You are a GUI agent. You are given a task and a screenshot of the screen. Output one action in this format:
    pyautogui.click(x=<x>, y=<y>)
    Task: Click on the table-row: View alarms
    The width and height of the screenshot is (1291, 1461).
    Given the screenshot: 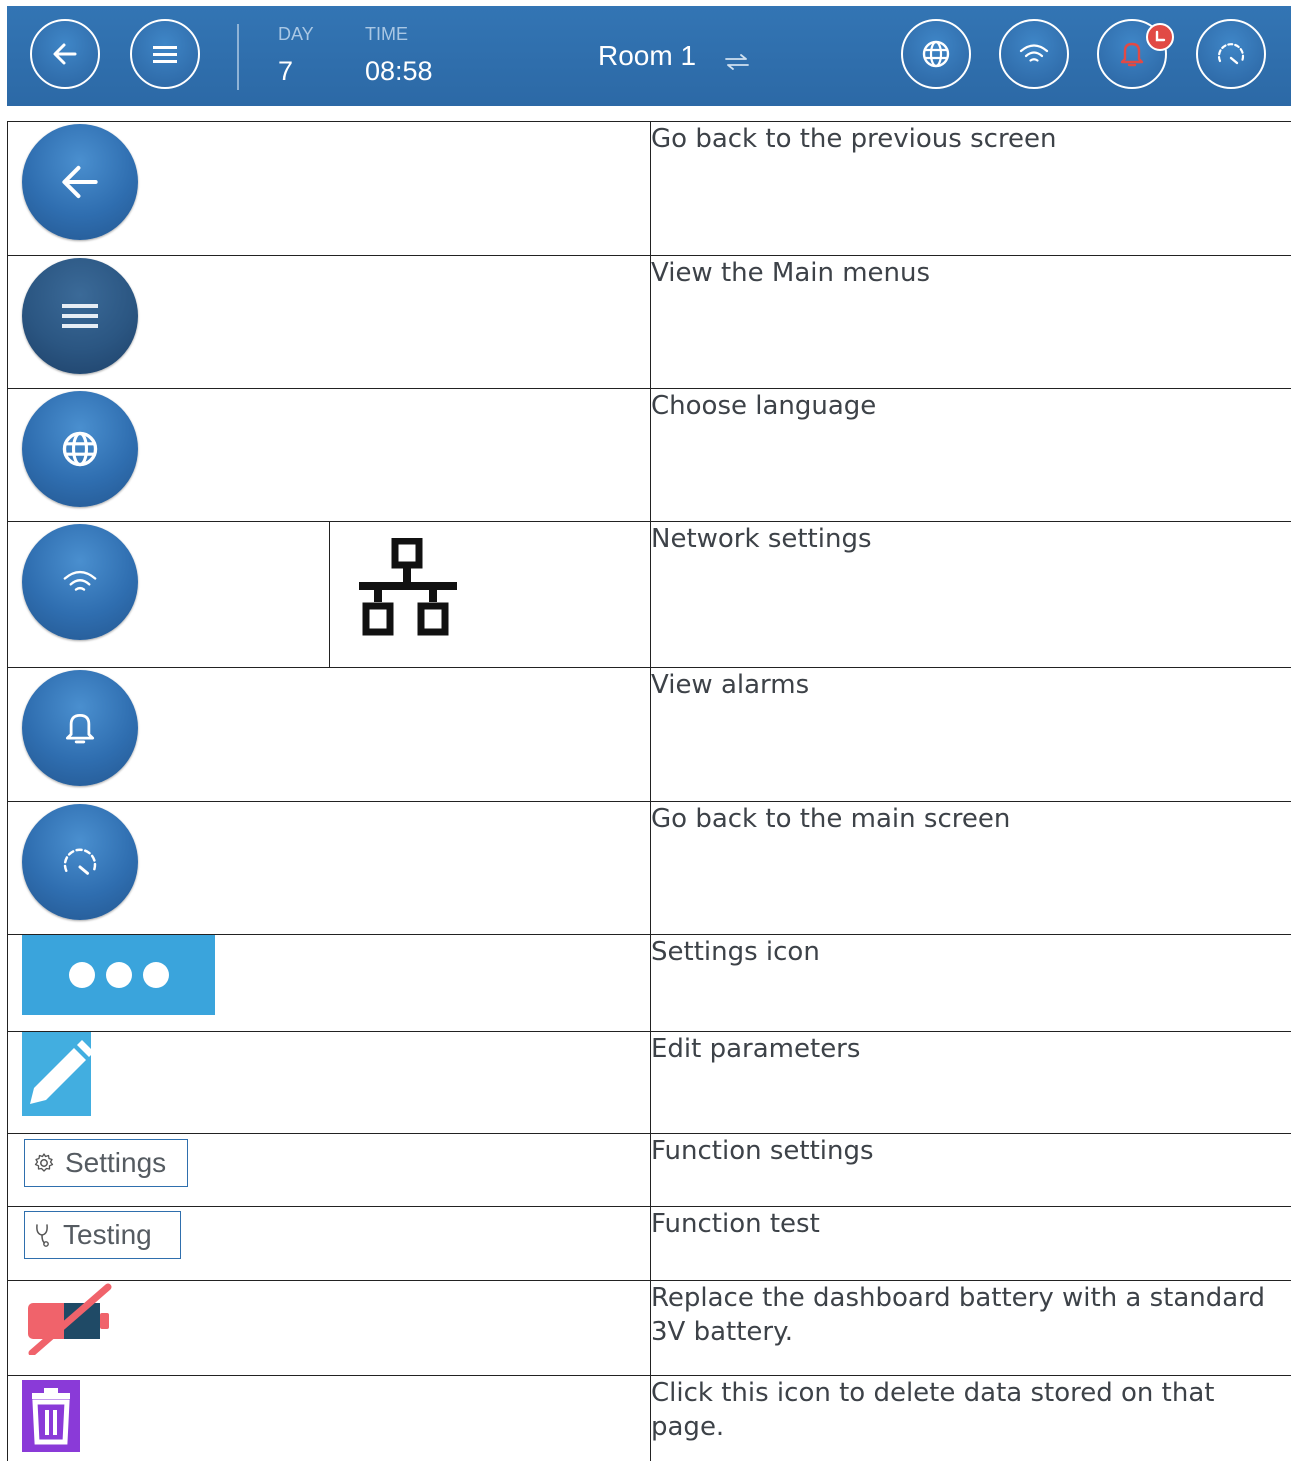 What is the action you would take?
    pyautogui.click(x=649, y=734)
    